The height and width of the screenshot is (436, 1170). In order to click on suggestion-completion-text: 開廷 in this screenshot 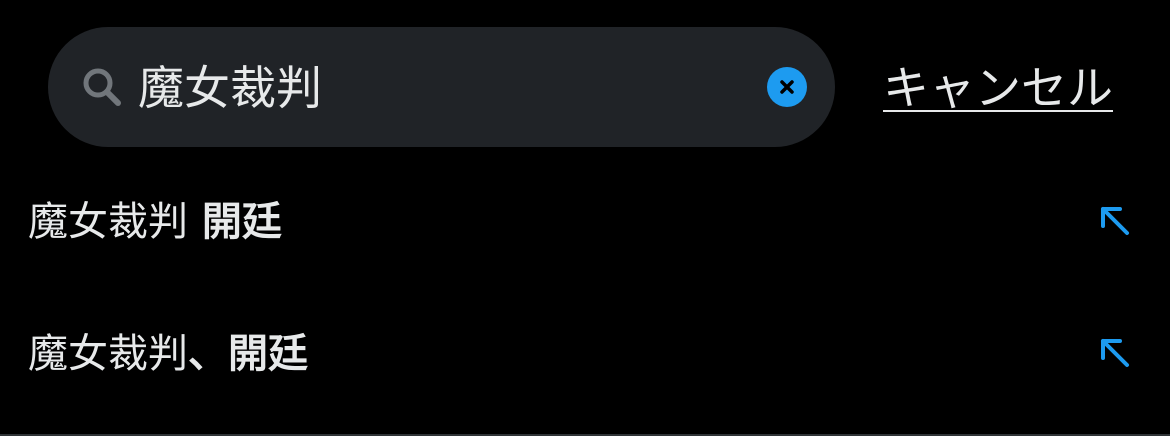, I will do `click(235, 222)`.